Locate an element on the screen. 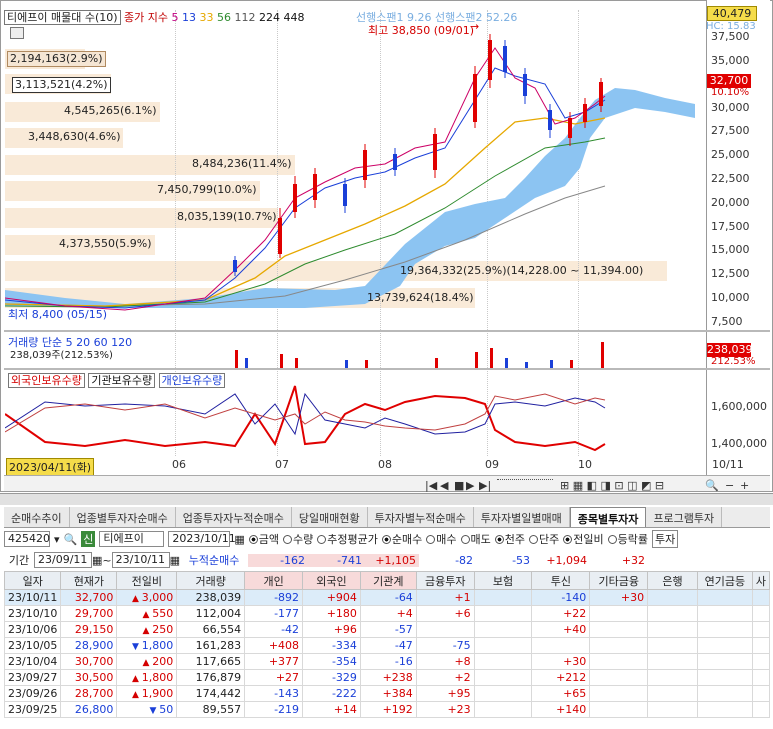 This screenshot has height=729, width=773. up-triangle-icon: ▲ is located at coordinates (136, 695).